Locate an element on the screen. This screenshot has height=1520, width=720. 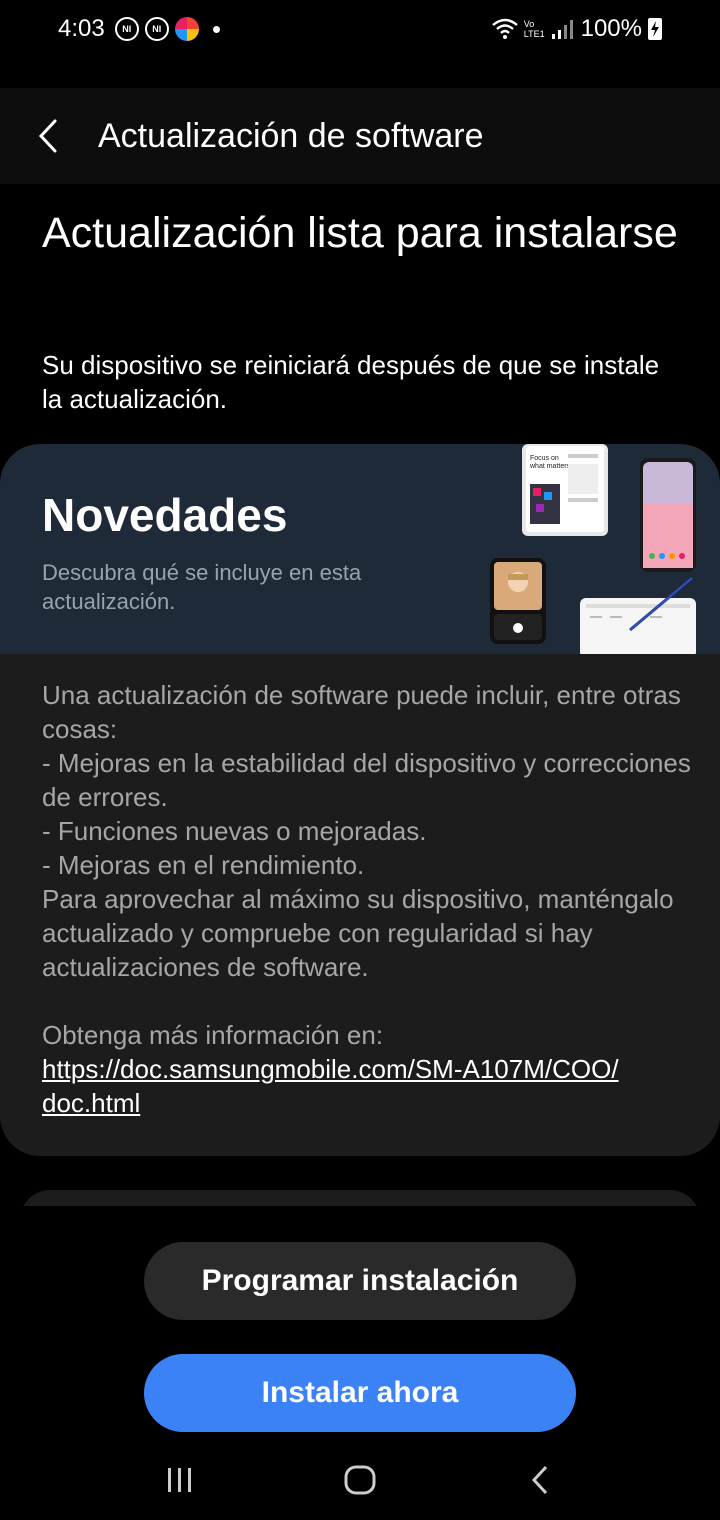
battery-percentage: 100% is located at coordinates (611, 28).